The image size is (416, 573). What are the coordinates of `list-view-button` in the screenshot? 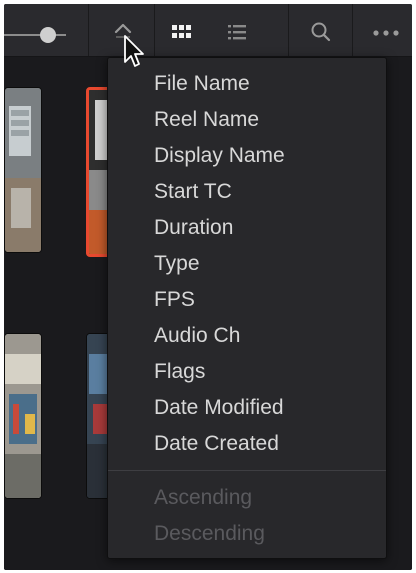 It's located at (237, 32).